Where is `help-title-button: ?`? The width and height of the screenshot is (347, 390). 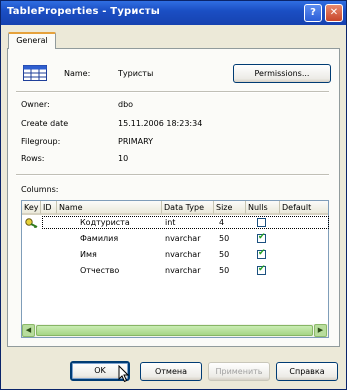
help-title-button: ? is located at coordinates (313, 13).